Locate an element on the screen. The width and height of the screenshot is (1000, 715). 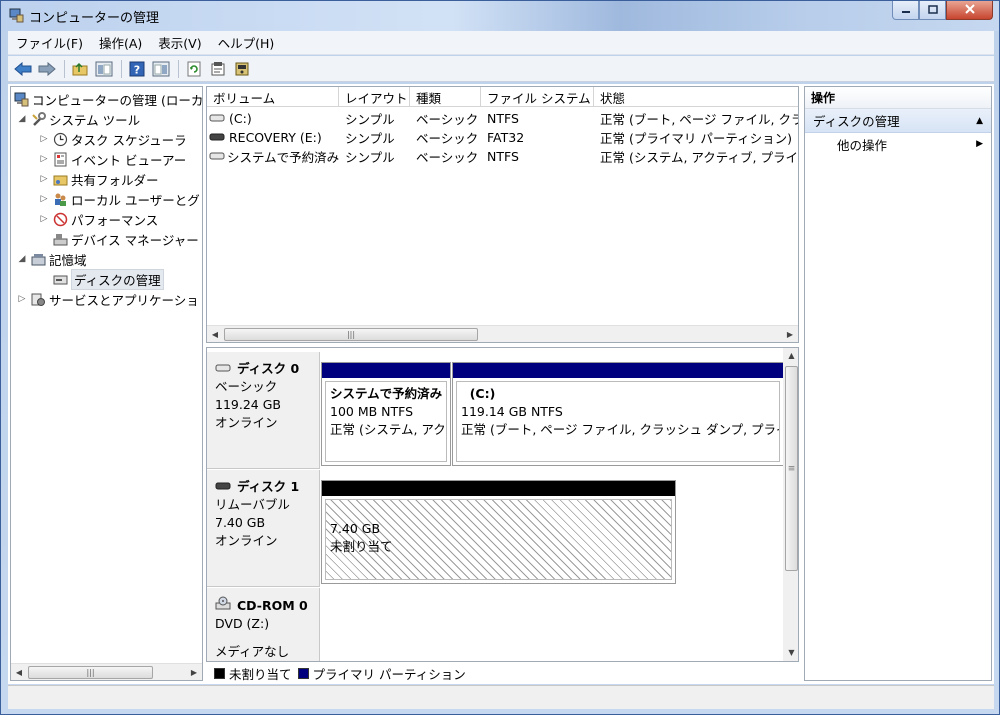
disk-settings-icon is located at coordinates (242, 69).